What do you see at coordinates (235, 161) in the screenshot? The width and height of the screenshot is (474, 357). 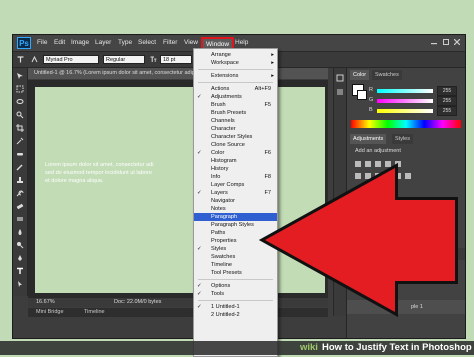 I see `window-menu-item-histogram: Histogram` at bounding box center [235, 161].